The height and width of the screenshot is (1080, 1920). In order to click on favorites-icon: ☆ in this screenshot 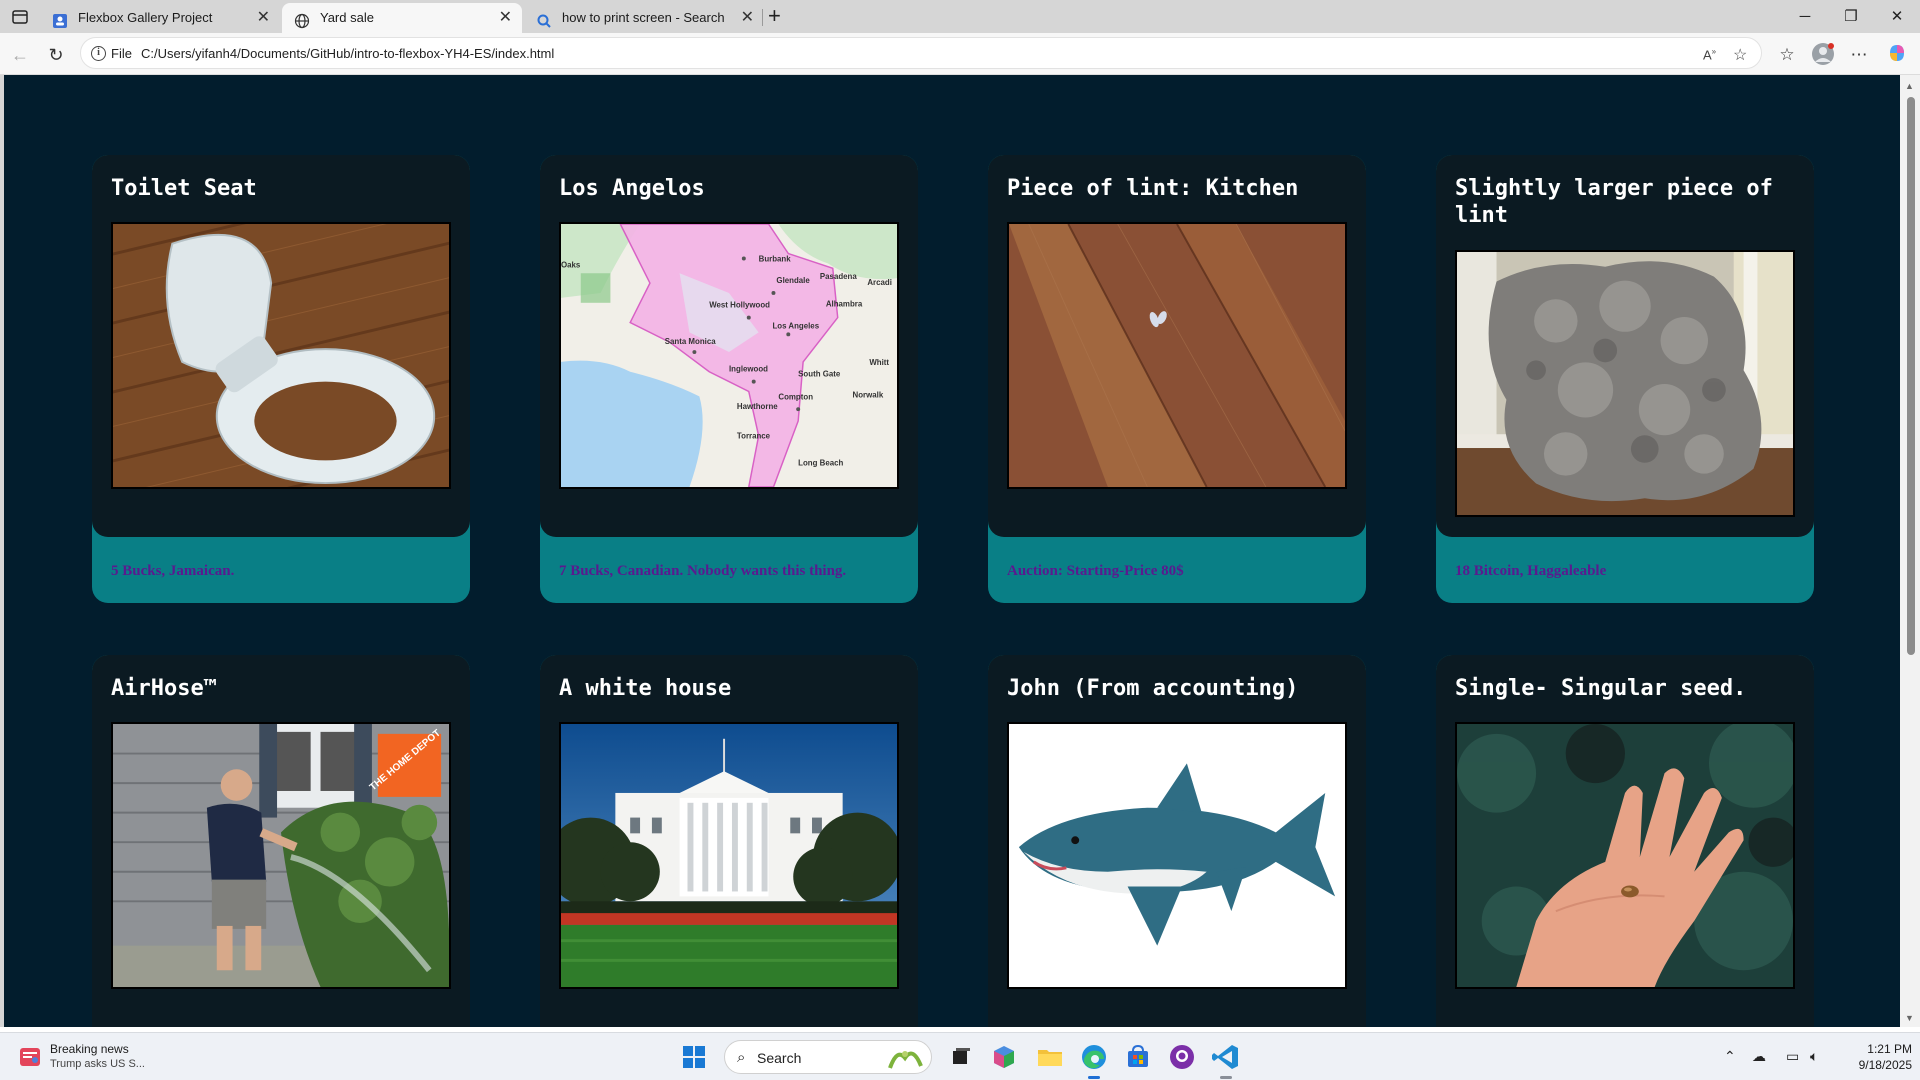, I will do `click(1787, 55)`.